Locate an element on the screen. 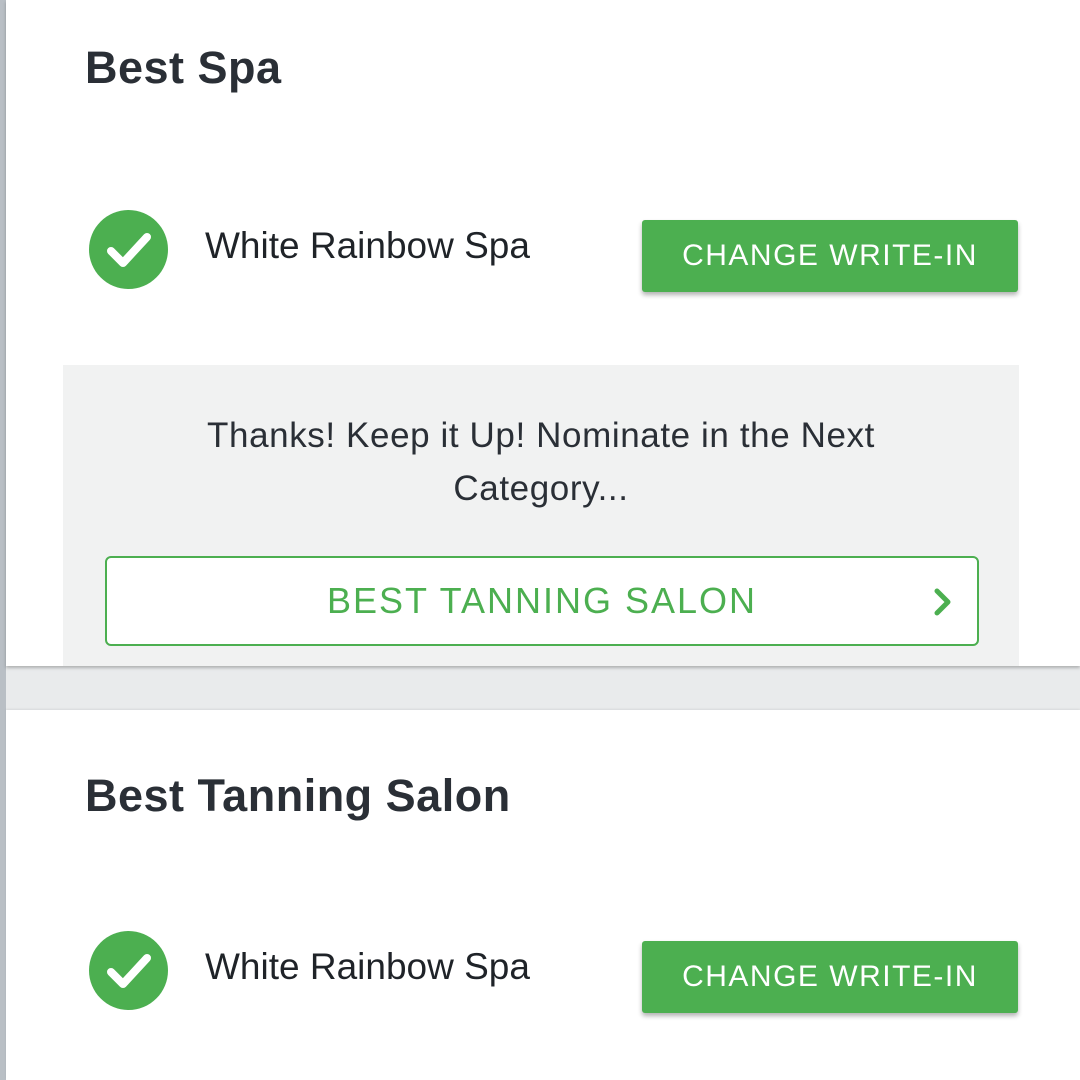  next-category-button: BEST TANNING SALON is located at coordinates (542, 601).